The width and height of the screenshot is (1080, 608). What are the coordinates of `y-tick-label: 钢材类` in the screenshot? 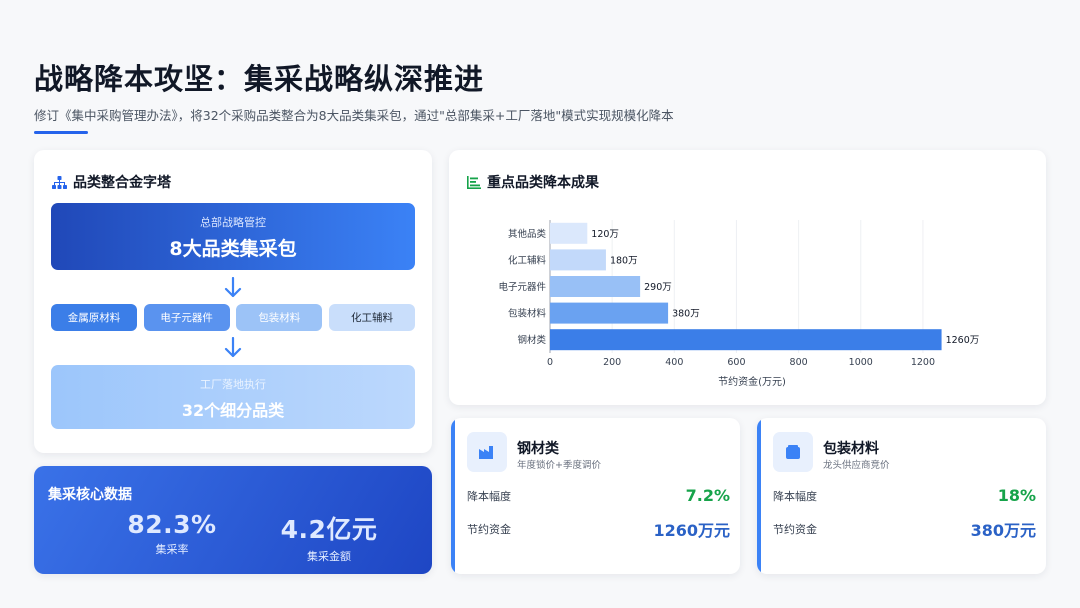 It's located at (531, 340).